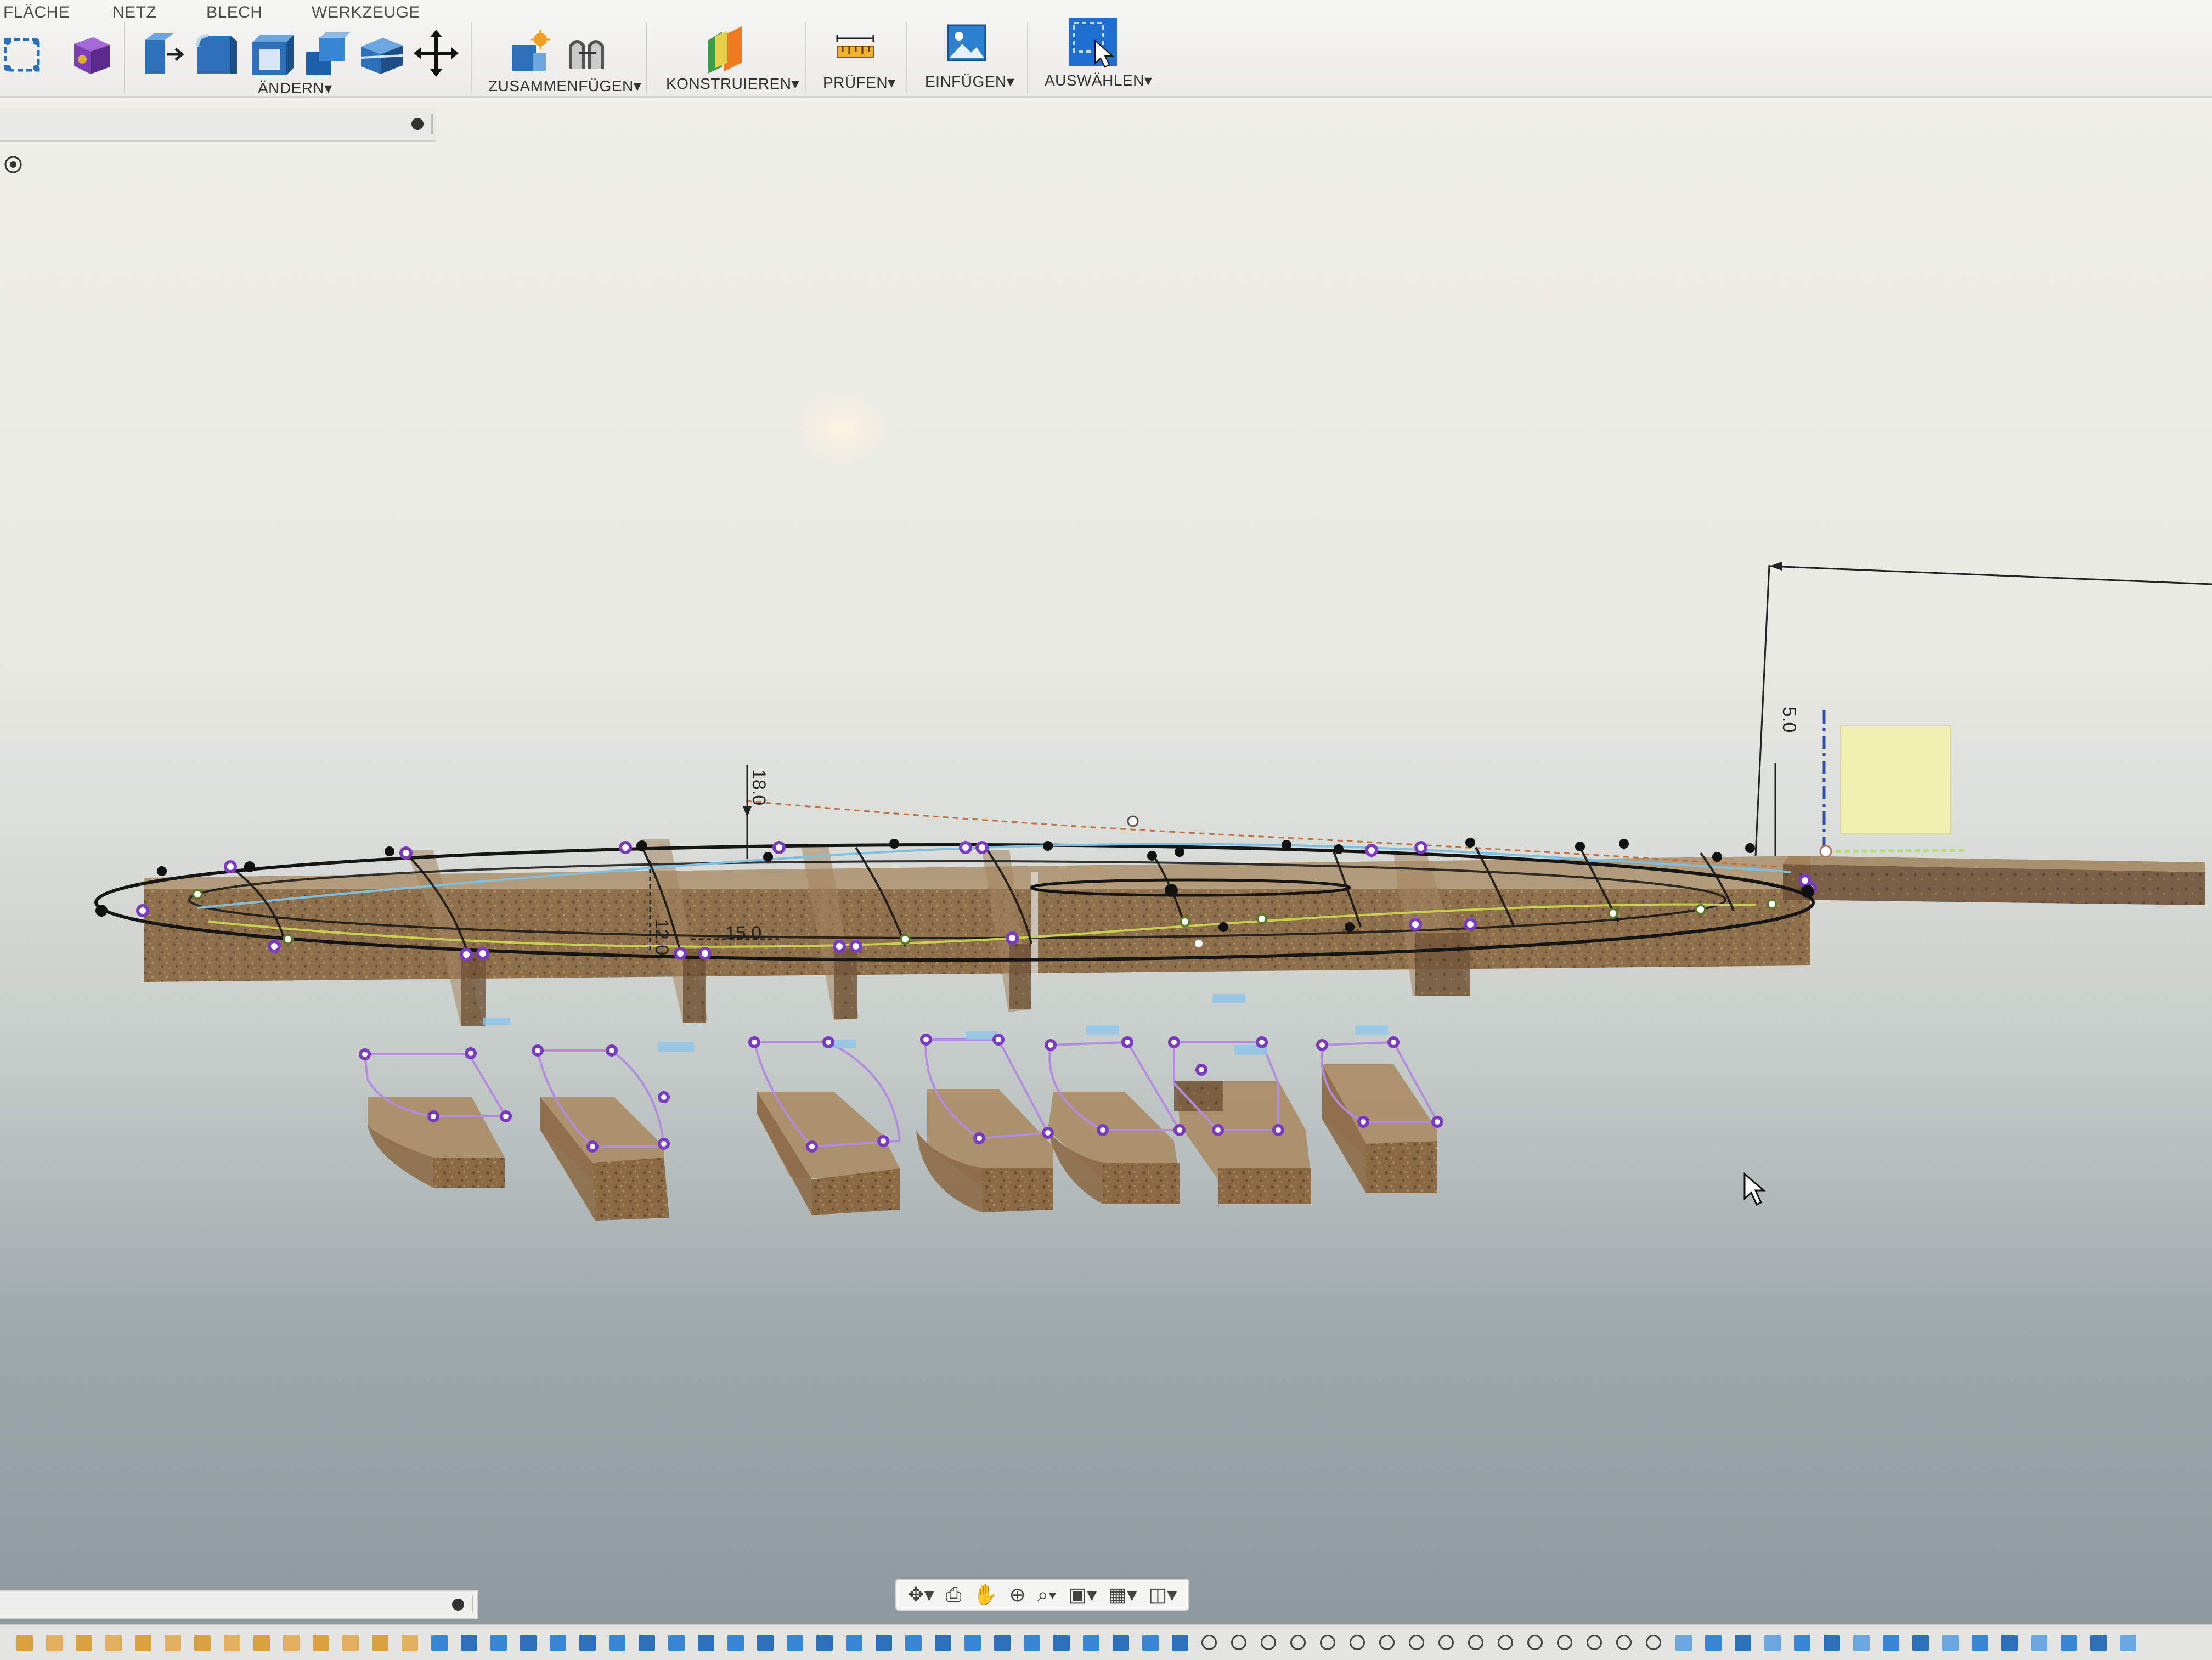 The image size is (2212, 1660). I want to click on browser-panel-header, so click(218, 125).